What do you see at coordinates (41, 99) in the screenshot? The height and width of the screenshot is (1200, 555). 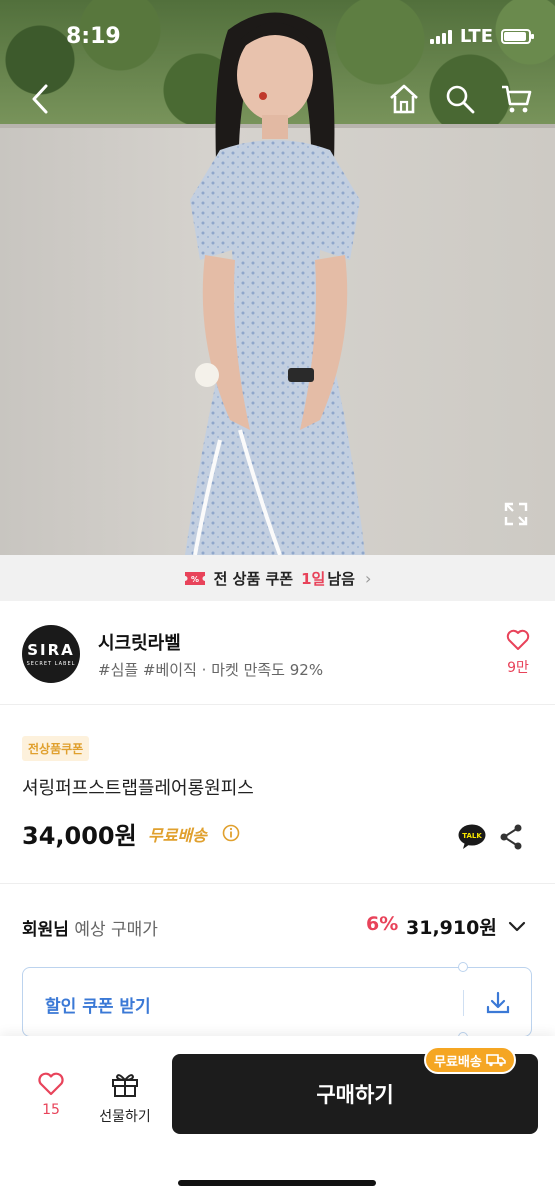 I see `back-button` at bounding box center [41, 99].